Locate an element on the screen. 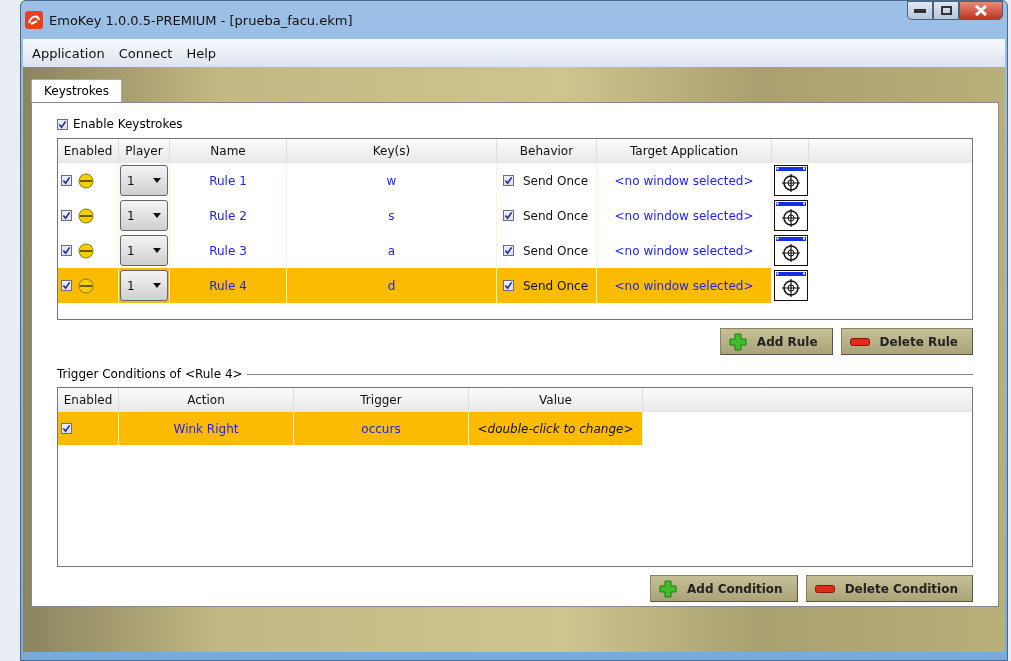  table-row: 1 Rule 4 d Send Once <no window selected> is located at coordinates (433, 285).